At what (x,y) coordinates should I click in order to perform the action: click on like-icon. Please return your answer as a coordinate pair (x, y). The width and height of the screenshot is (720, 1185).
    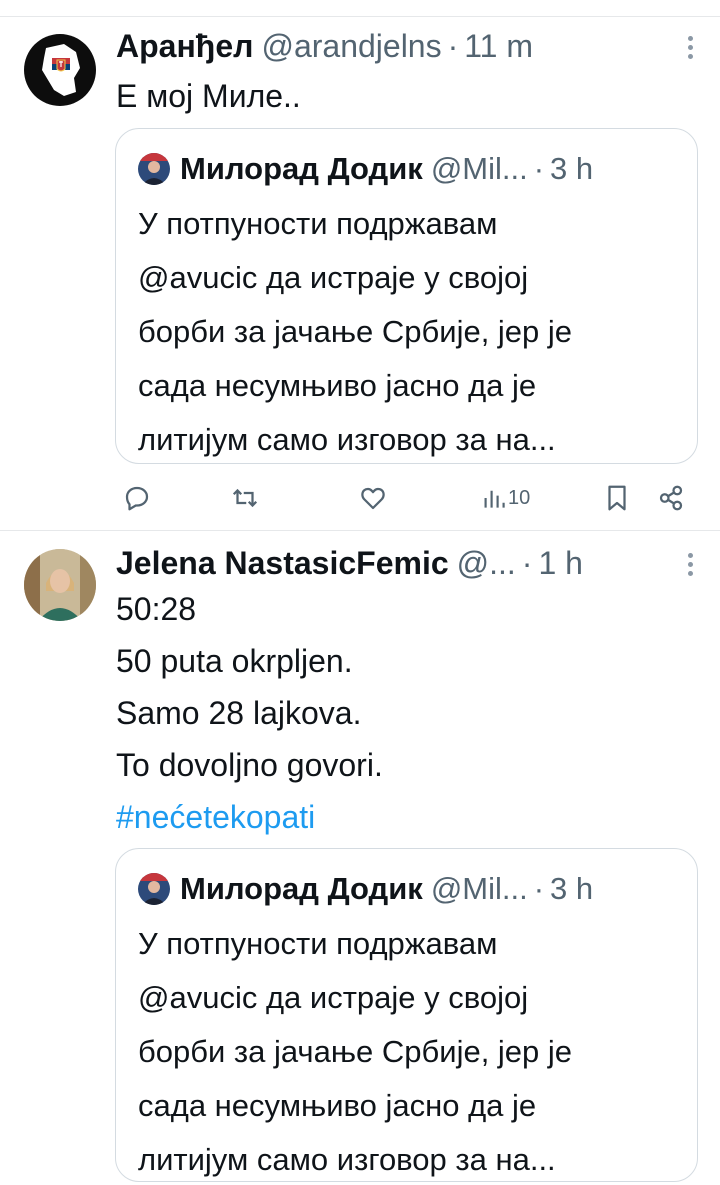
    Looking at the image, I should click on (373, 498).